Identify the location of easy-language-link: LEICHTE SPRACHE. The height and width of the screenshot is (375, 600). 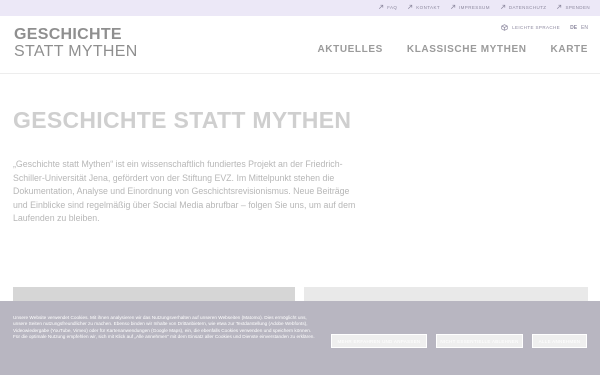
(530, 27).